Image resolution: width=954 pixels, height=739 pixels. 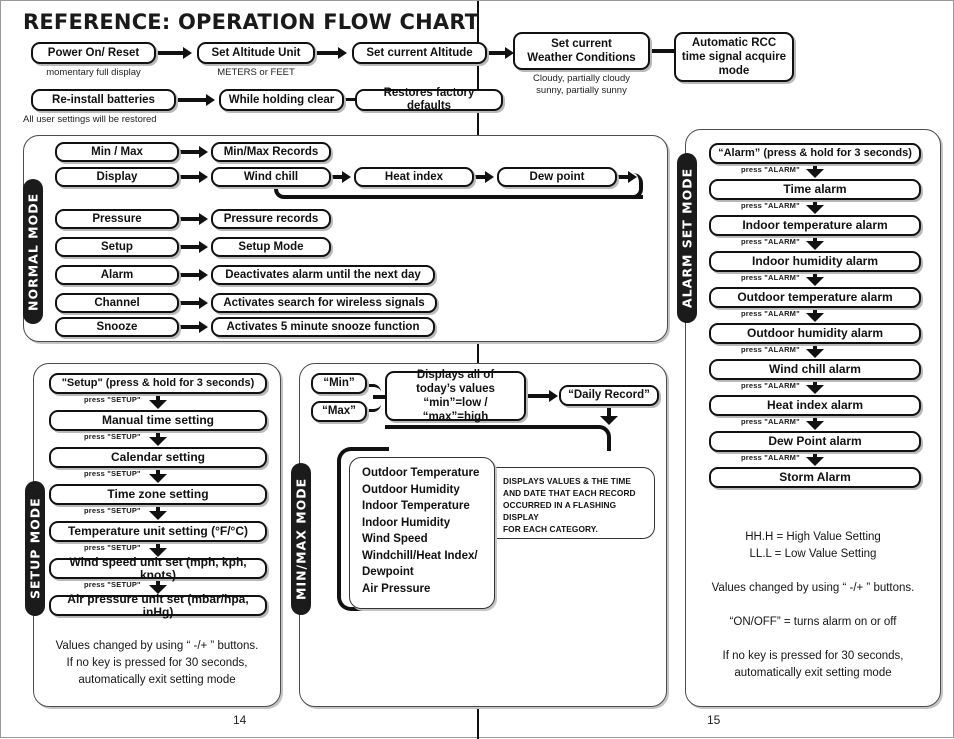 What do you see at coordinates (557, 177) in the screenshot?
I see `normal-target-dew-point: Dew point` at bounding box center [557, 177].